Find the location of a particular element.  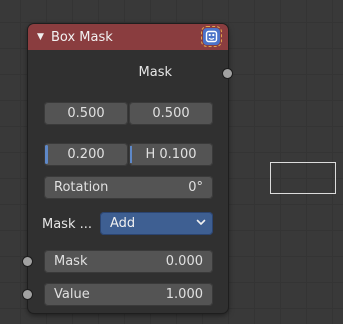

rotation-label: Rotation is located at coordinates (81, 187).